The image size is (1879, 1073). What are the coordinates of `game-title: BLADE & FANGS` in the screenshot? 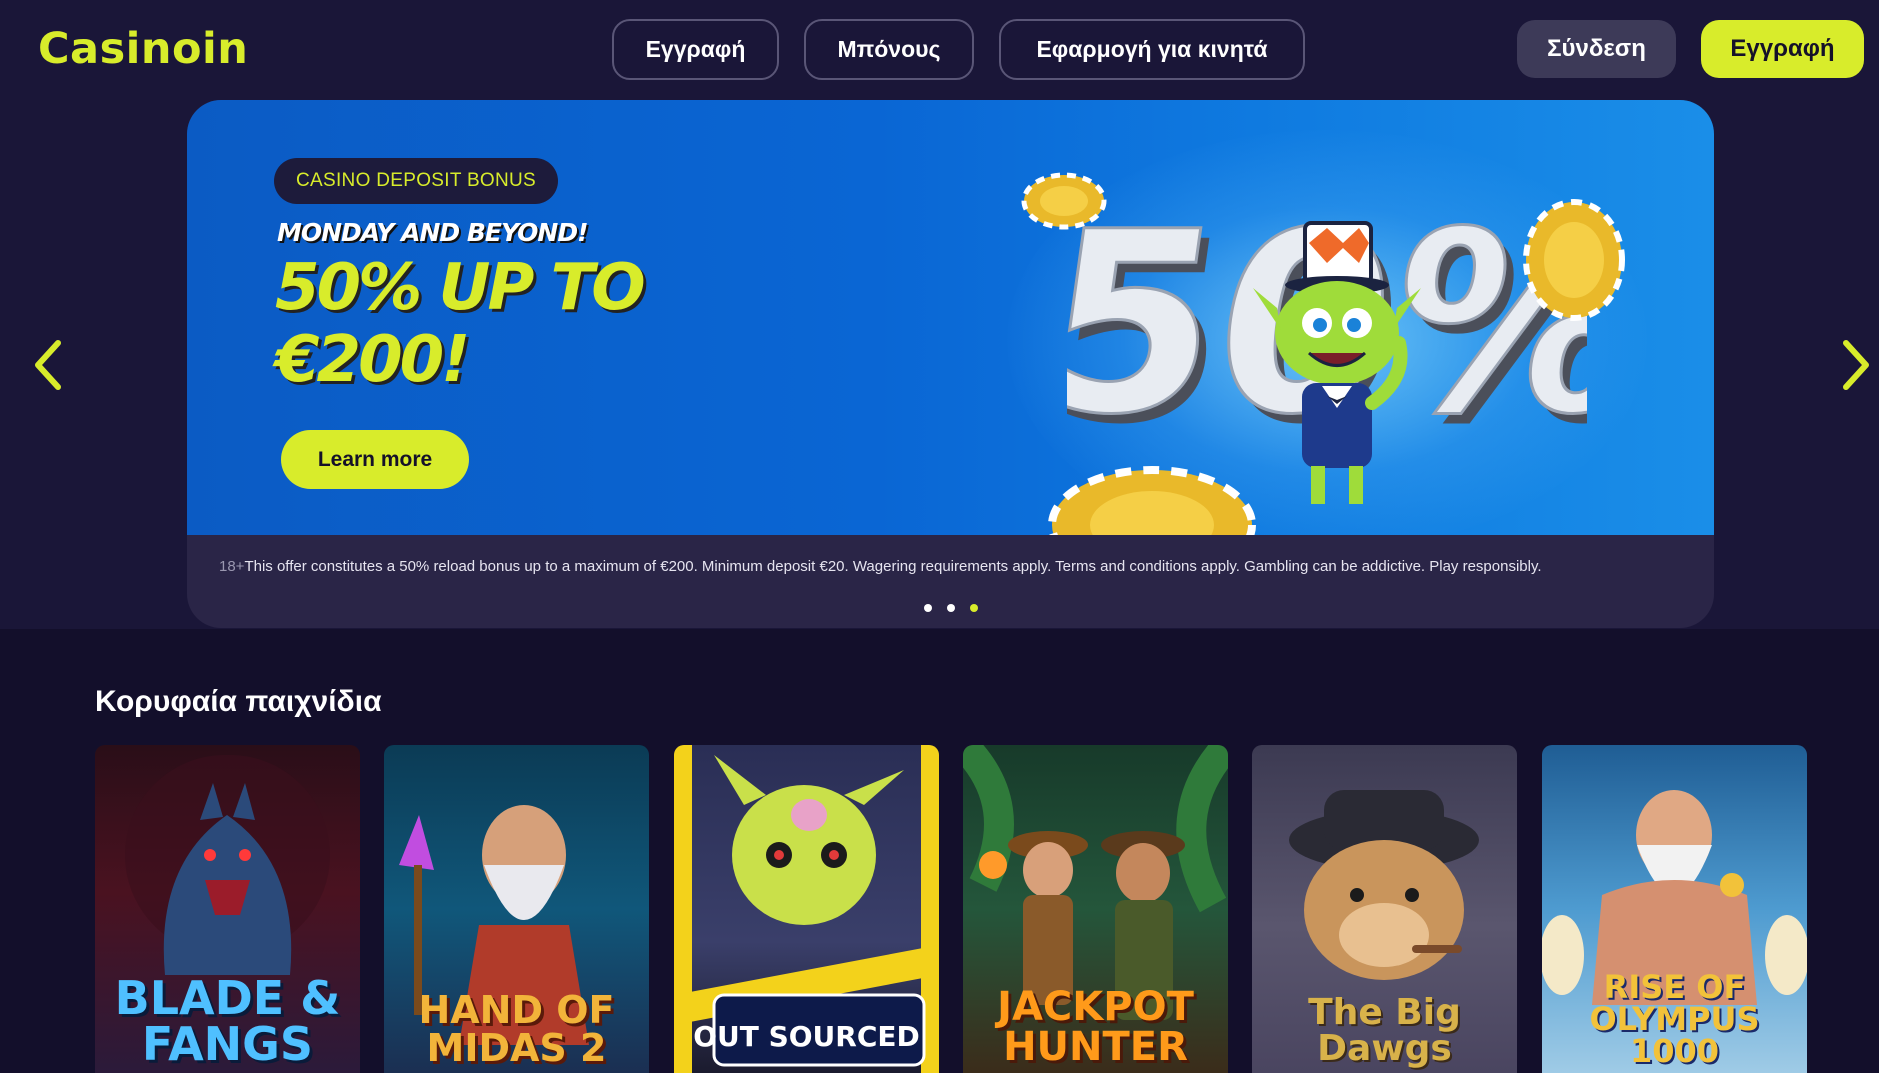 It's located at (227, 1021).